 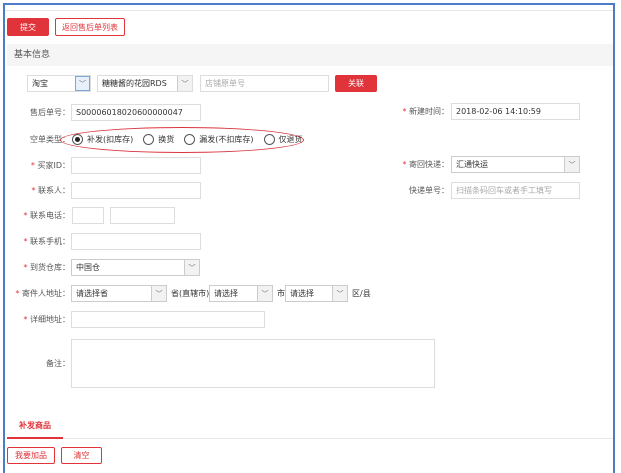 What do you see at coordinates (316, 293) in the screenshot?
I see `district-select: 请选择 ﹀` at bounding box center [316, 293].